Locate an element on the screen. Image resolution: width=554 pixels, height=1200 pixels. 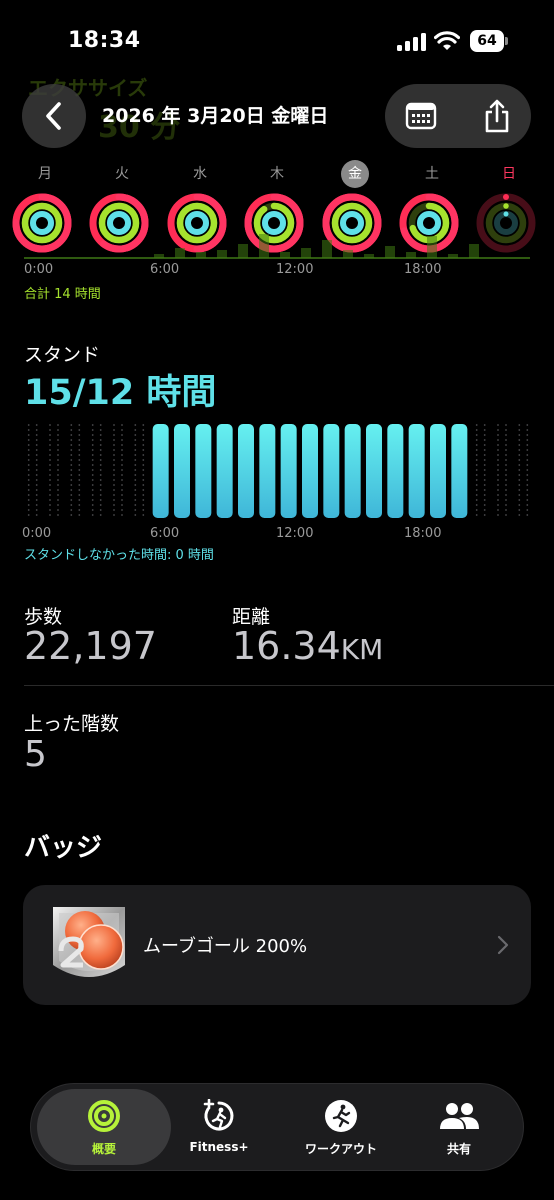
day-label: 土 is located at coordinates (432, 174).